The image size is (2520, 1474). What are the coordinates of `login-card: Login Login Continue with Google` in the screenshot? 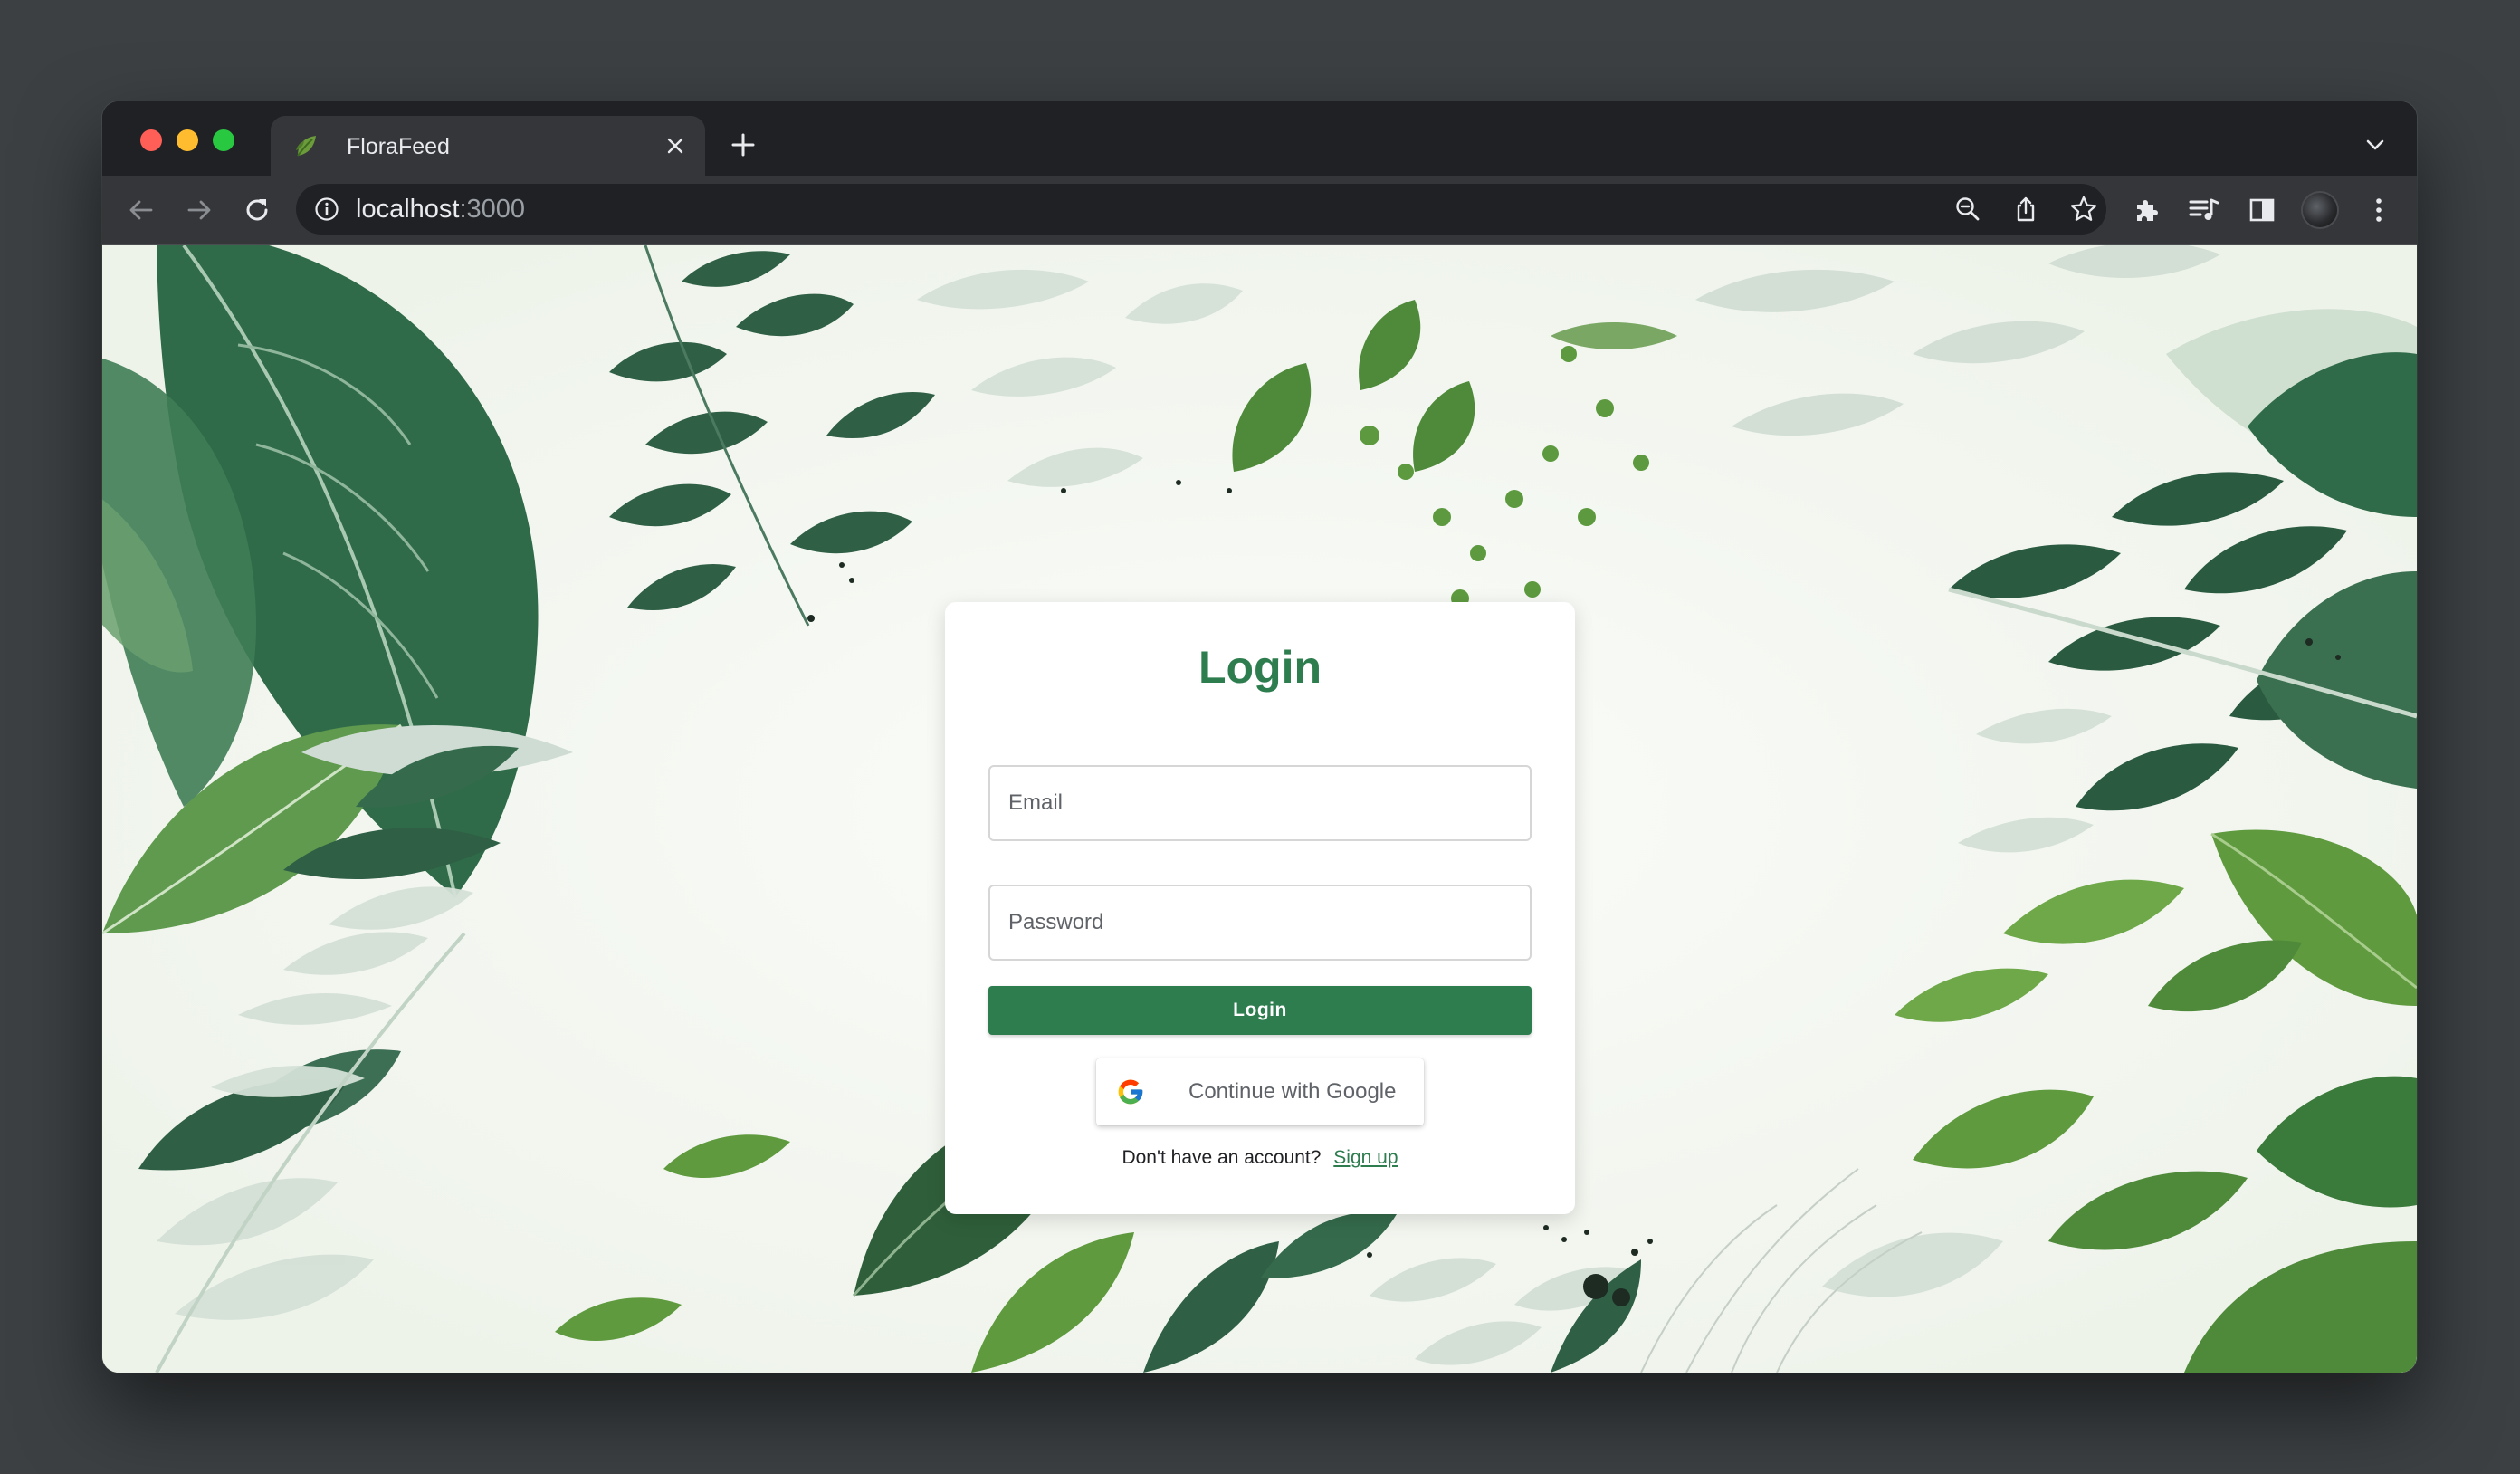 It's located at (1260, 908).